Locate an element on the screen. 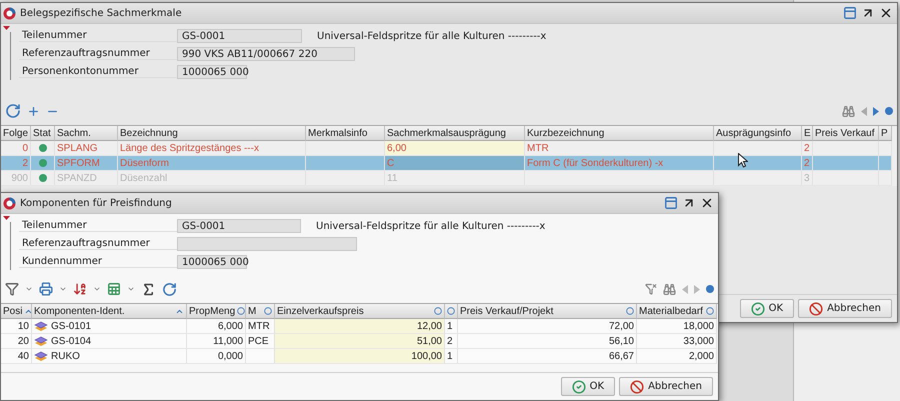 The width and height of the screenshot is (900, 401). column-header: Kurzbezeichnung is located at coordinates (619, 133).